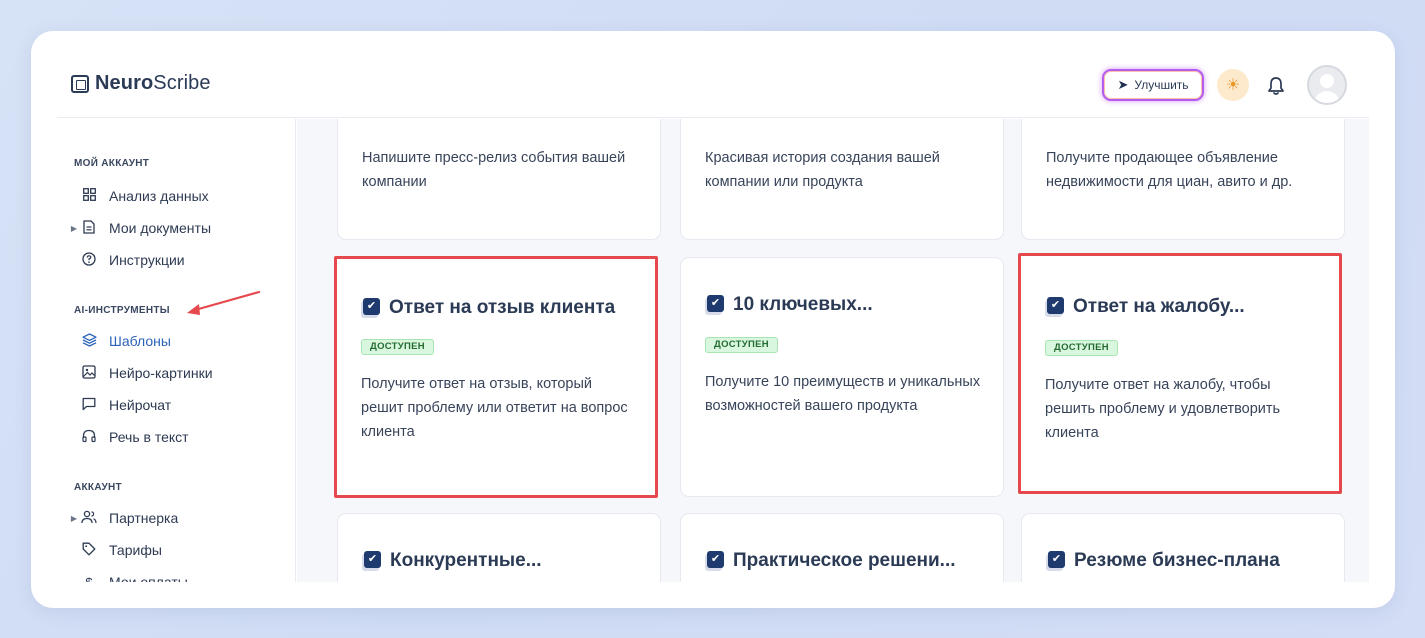  I want to click on sidebar-item-label: Нейро-картинки, so click(161, 373).